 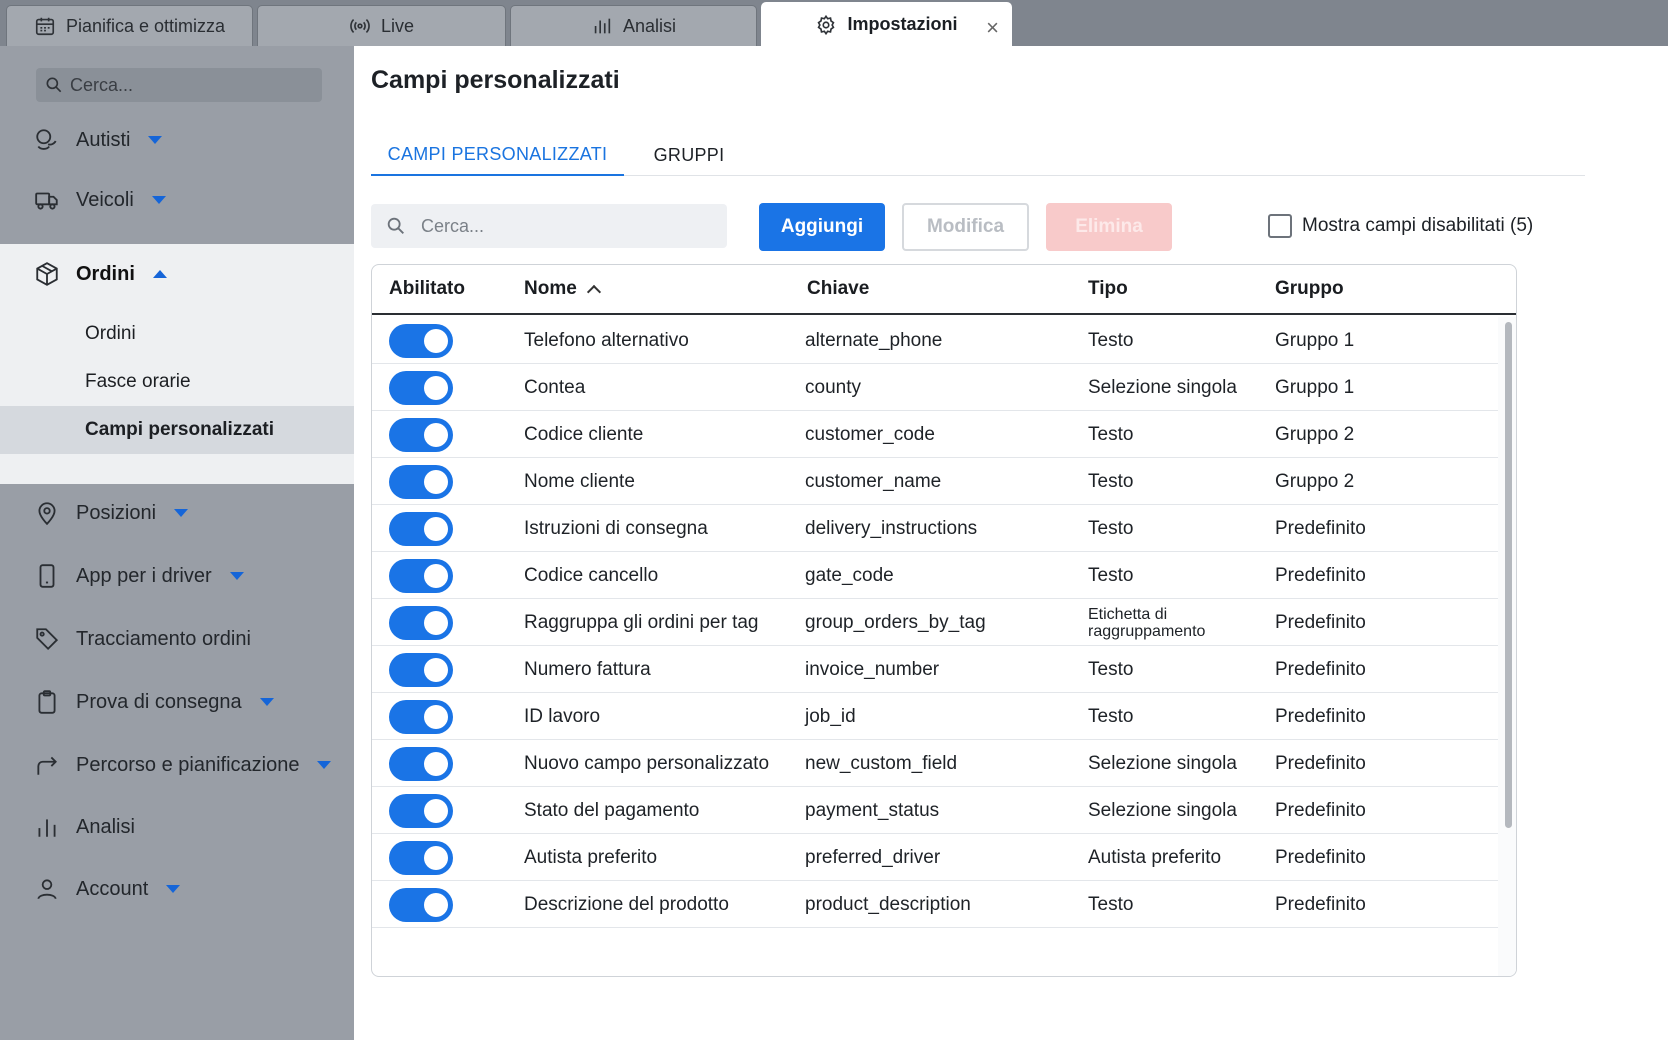 What do you see at coordinates (689, 155) in the screenshot?
I see `tab-gruppi: GRUPPI` at bounding box center [689, 155].